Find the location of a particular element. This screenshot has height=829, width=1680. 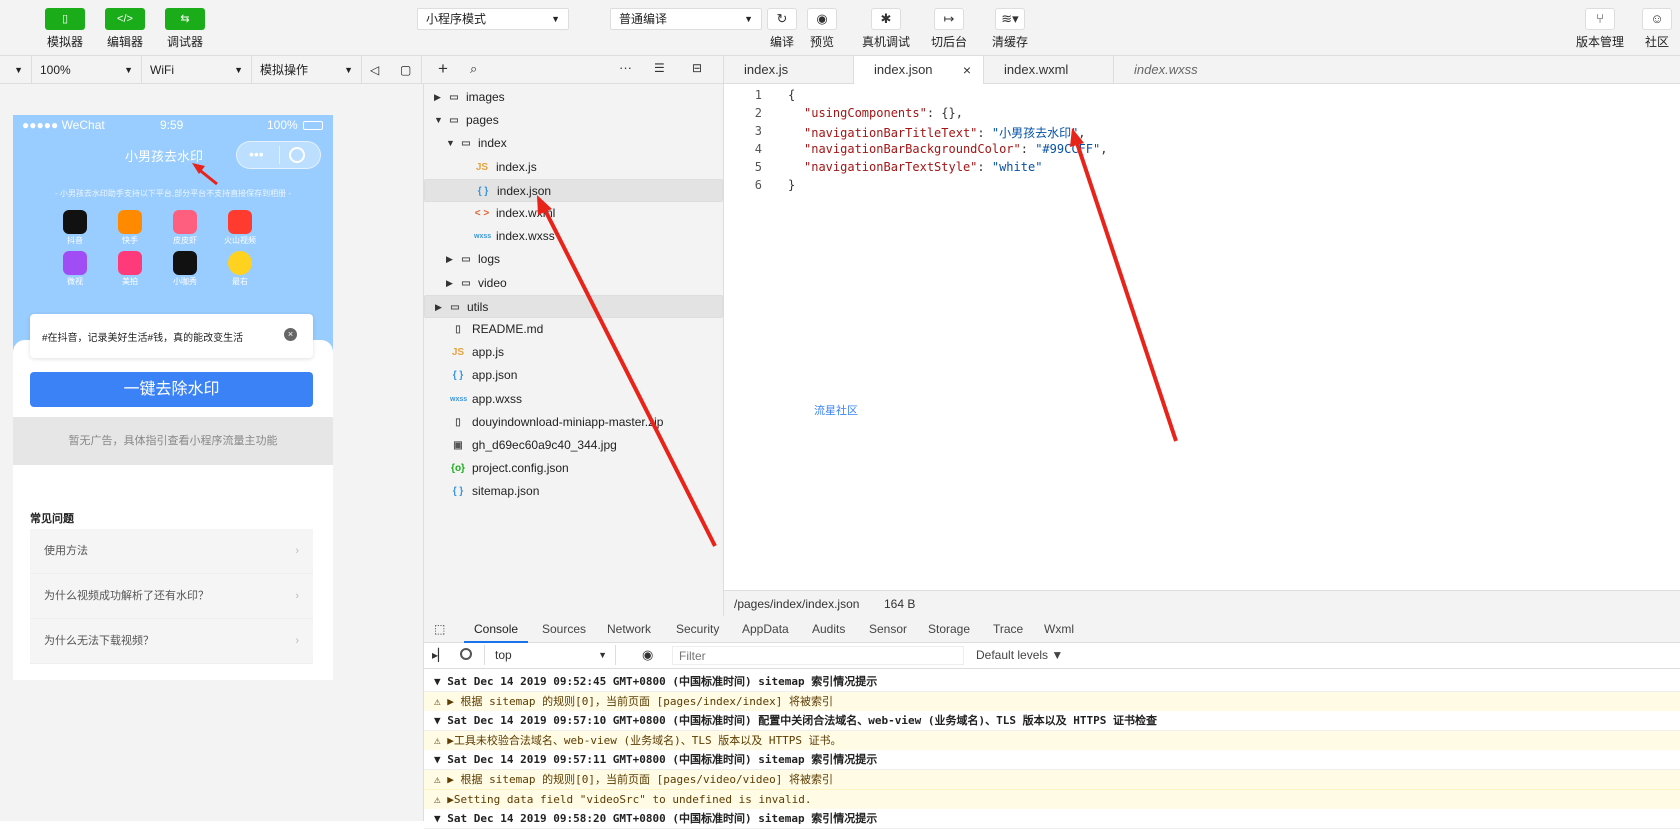

arrow-nav-title is located at coordinates (205, 174).